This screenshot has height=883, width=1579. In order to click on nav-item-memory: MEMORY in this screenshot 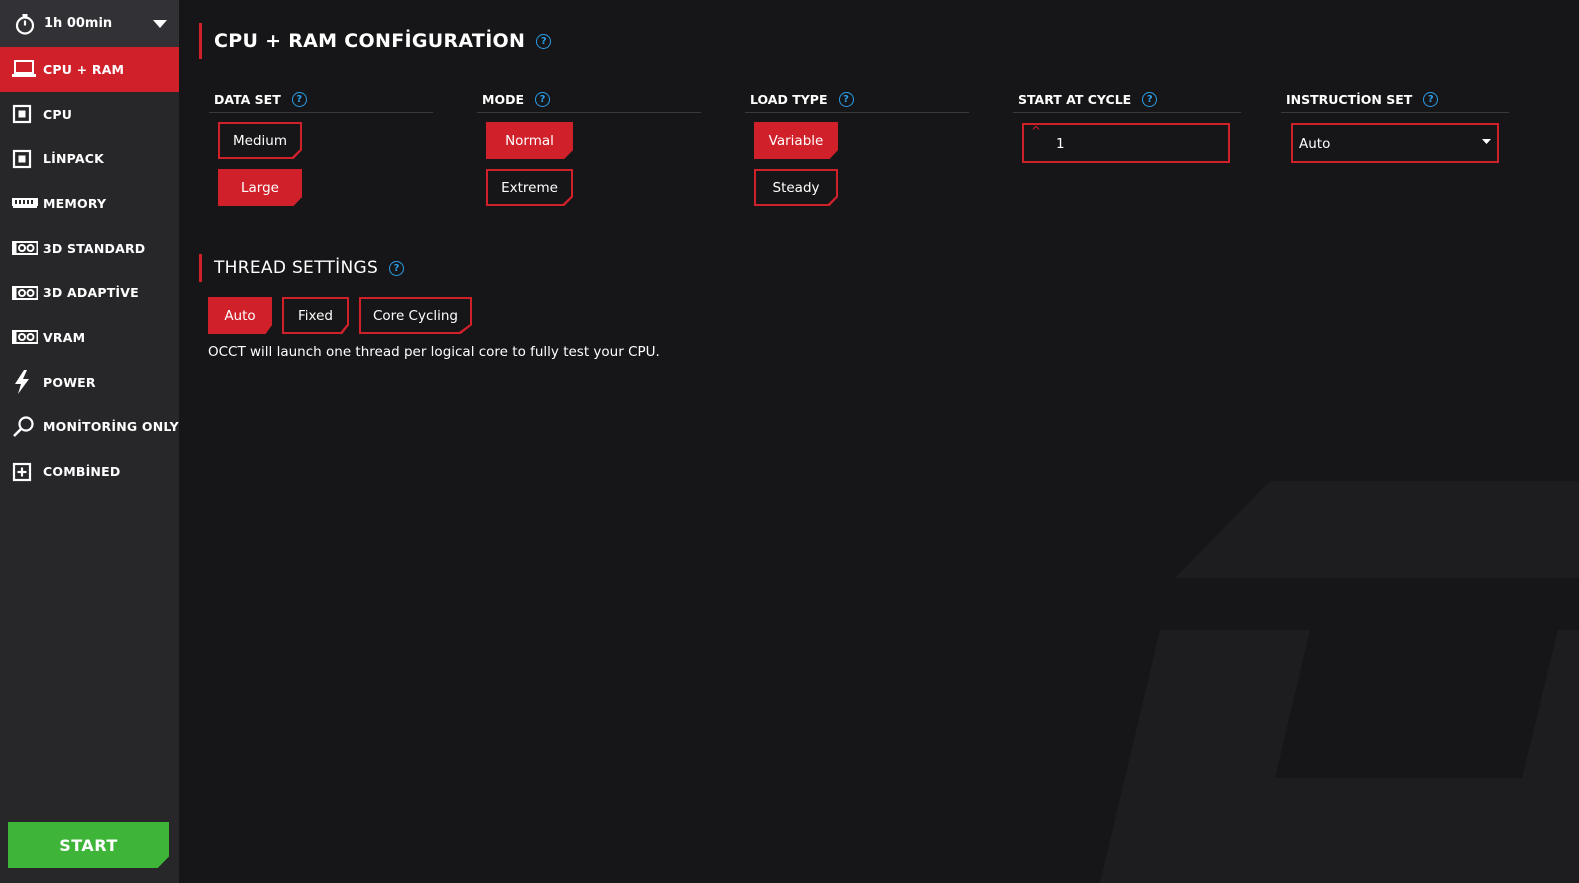, I will do `click(89, 203)`.